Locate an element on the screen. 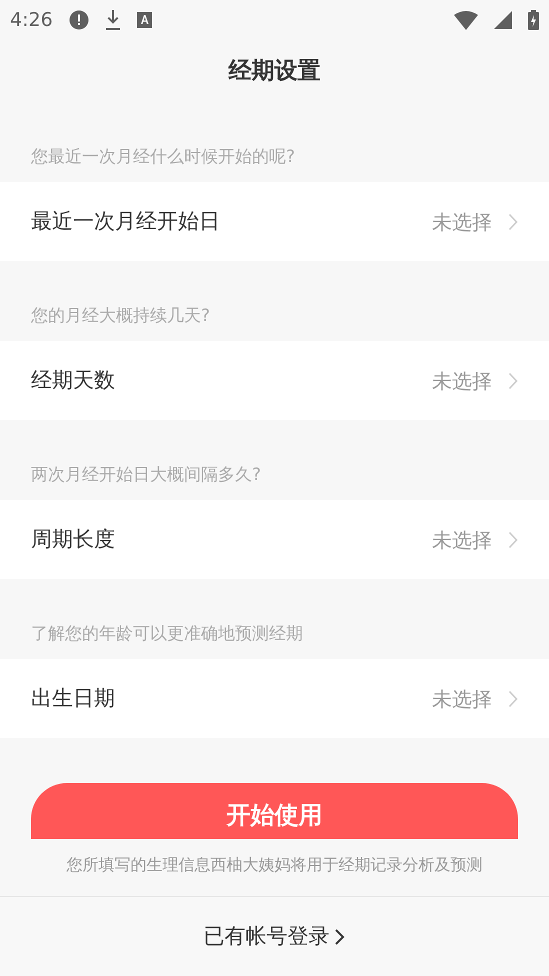  setting-label: 出生日期 is located at coordinates (73, 698).